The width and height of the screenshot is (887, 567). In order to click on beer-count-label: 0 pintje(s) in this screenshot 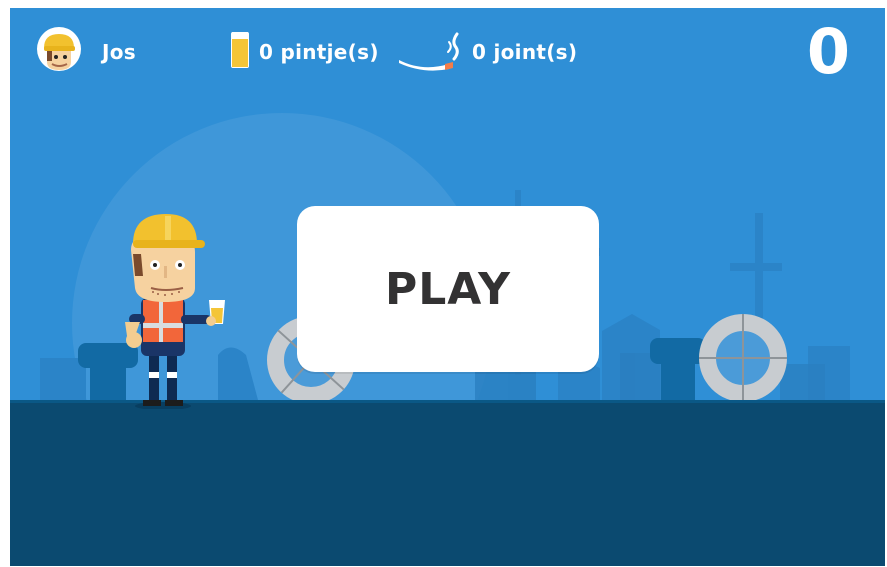, I will do `click(319, 52)`.